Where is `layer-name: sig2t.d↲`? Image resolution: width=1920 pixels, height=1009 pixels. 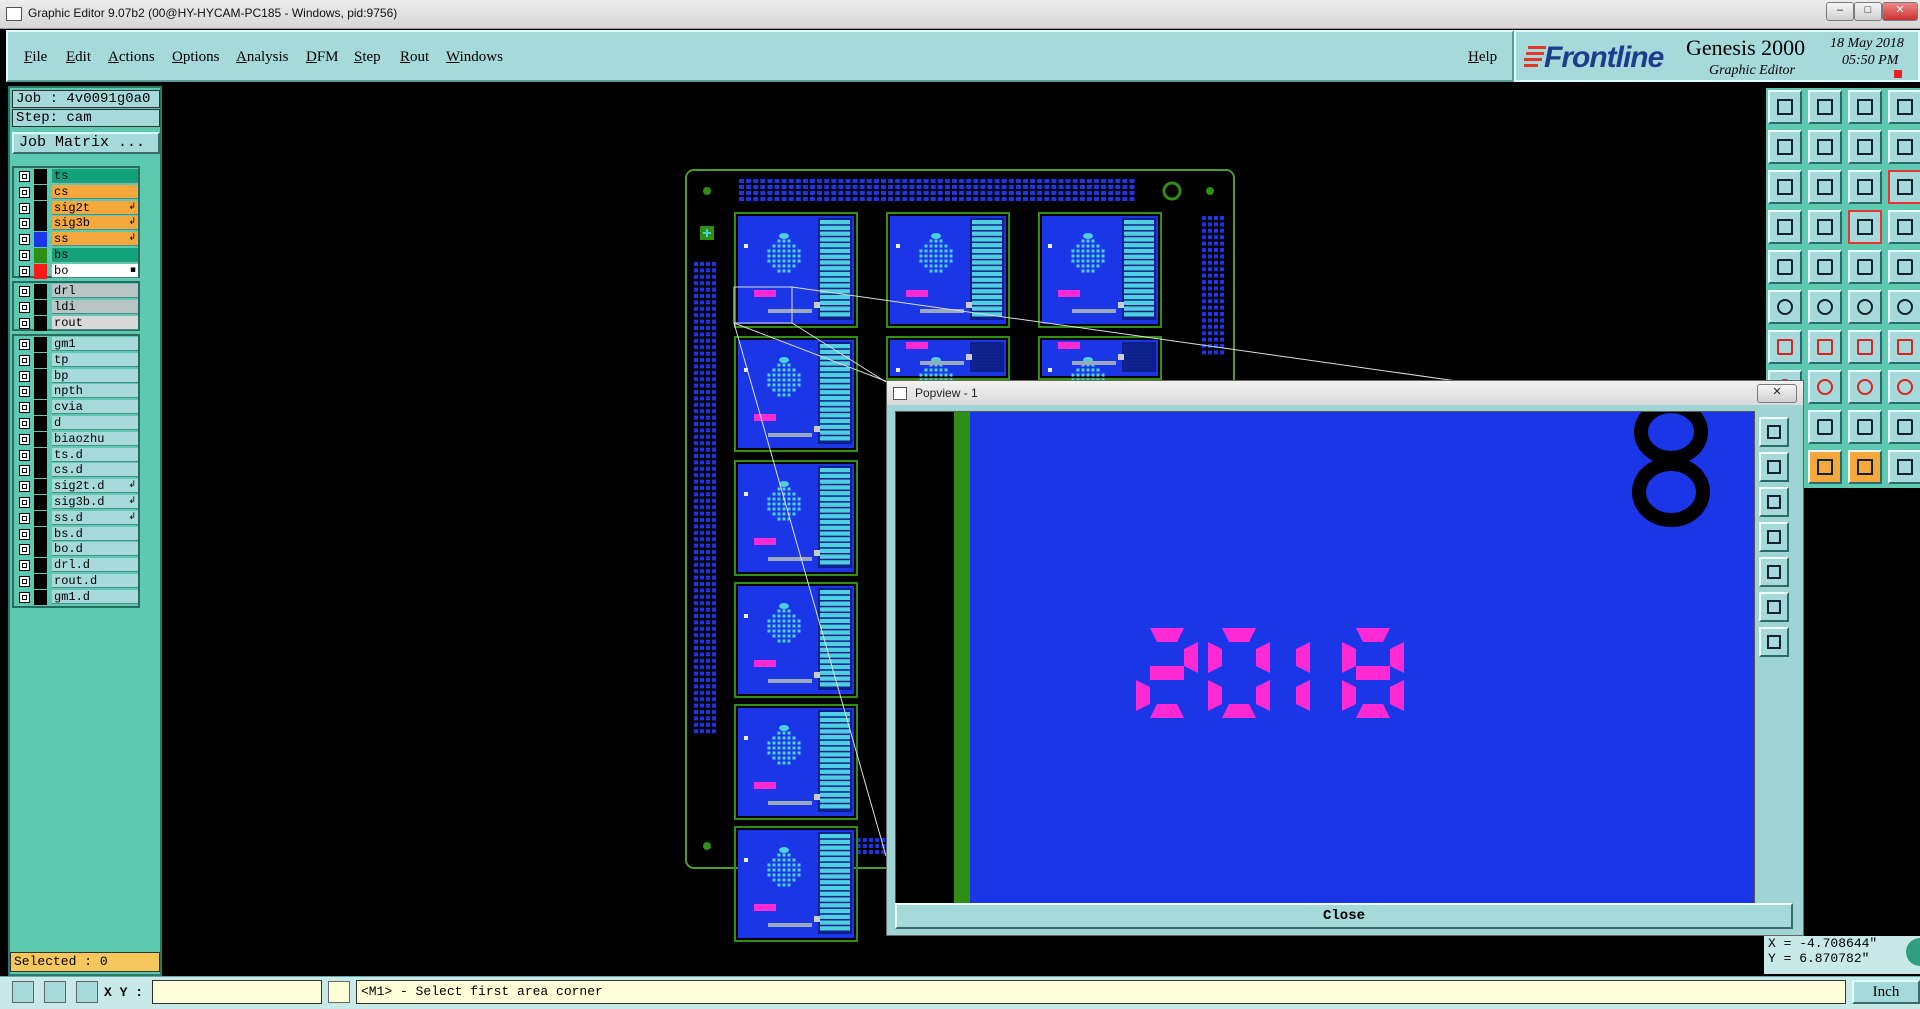
layer-name: sig2t.d↲ is located at coordinates (95, 486).